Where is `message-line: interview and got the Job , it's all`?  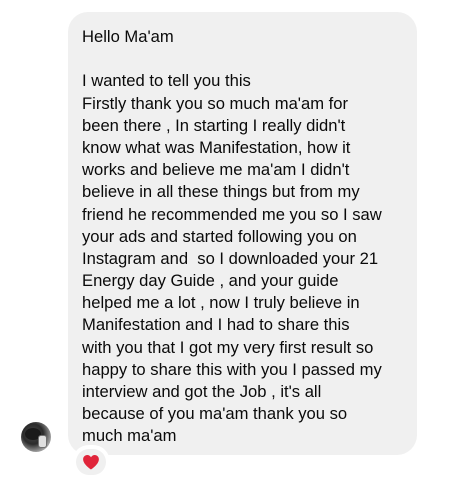
message-line: interview and got the Job , it's all is located at coordinates (202, 391).